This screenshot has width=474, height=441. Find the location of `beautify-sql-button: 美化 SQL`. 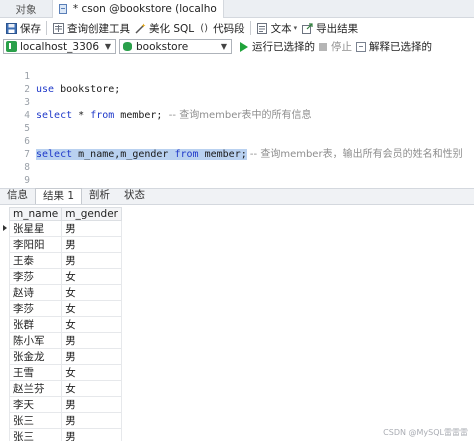

beautify-sql-button: 美化 SQL is located at coordinates (164, 28).